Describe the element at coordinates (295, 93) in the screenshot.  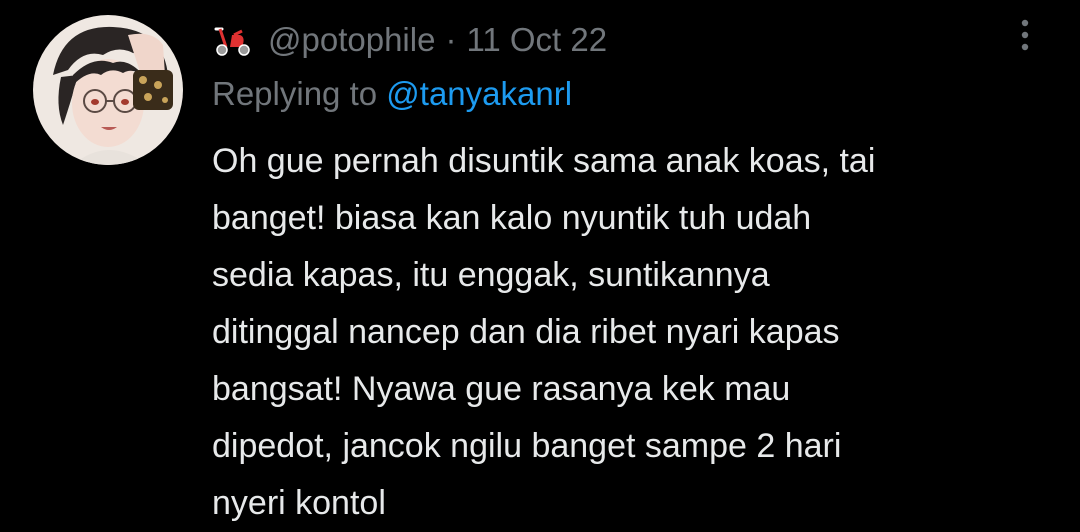
I see `replying-to-label: Replying to` at that location.